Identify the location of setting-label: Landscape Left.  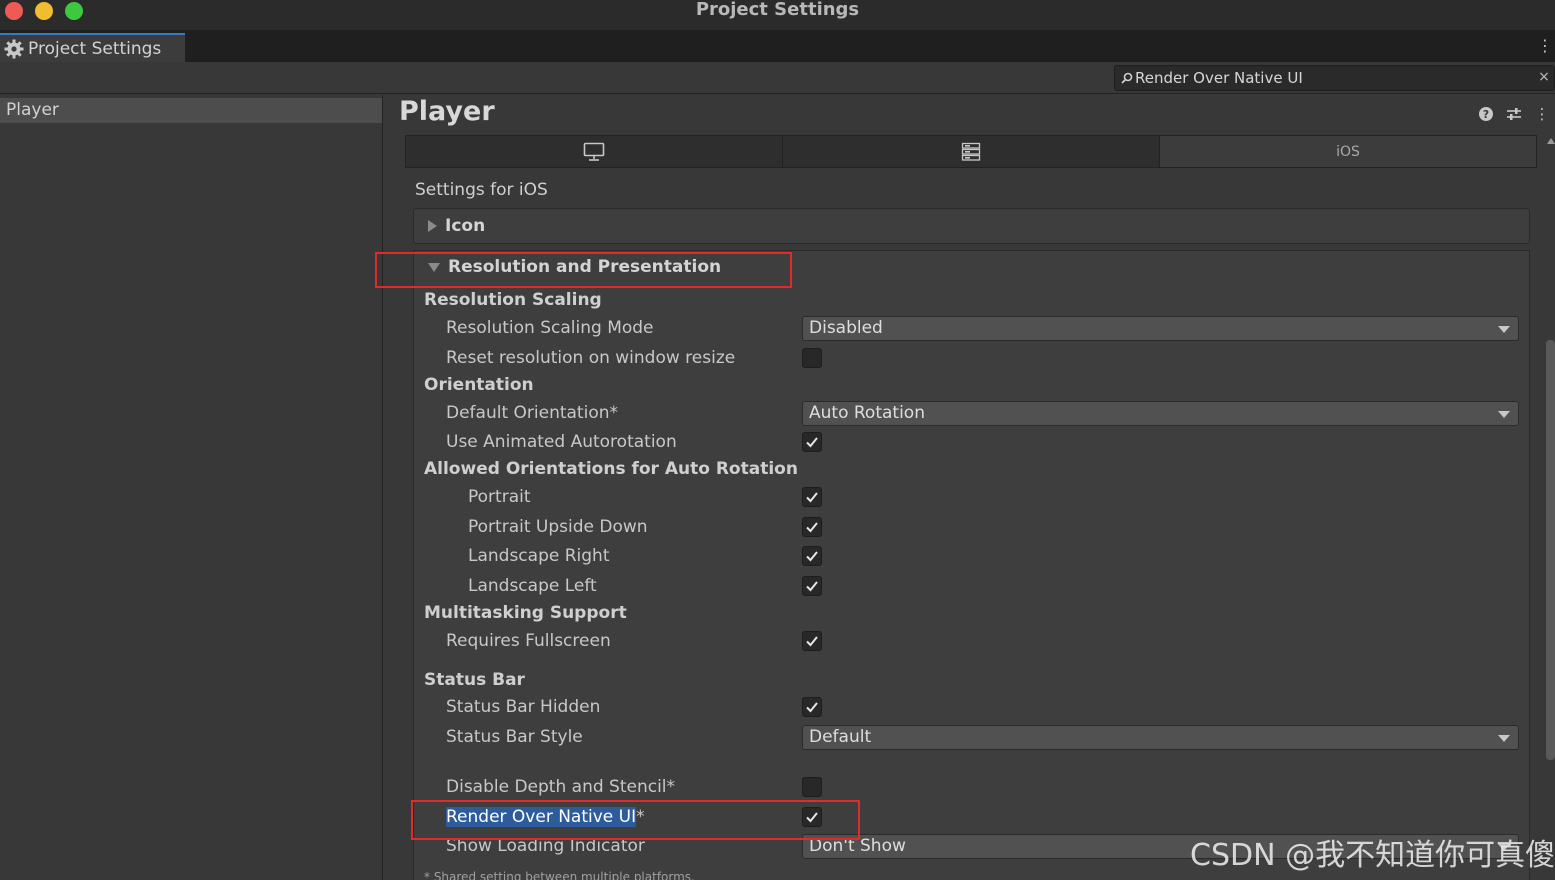
(532, 586).